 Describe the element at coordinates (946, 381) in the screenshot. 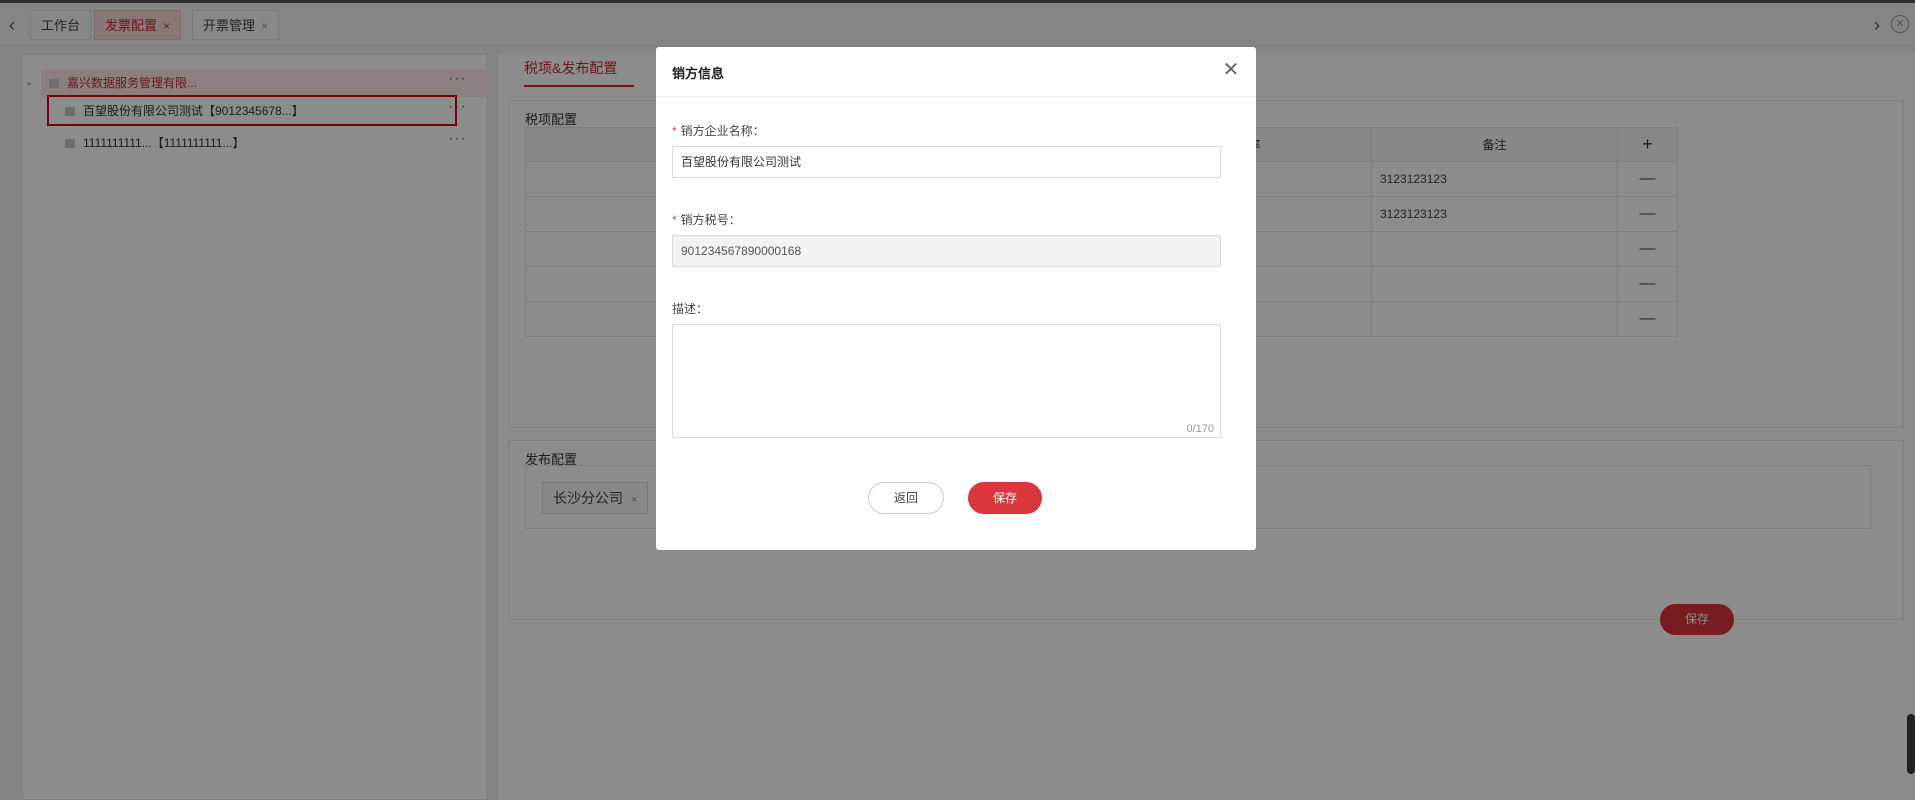

I see `description-textarea: 0/170` at that location.